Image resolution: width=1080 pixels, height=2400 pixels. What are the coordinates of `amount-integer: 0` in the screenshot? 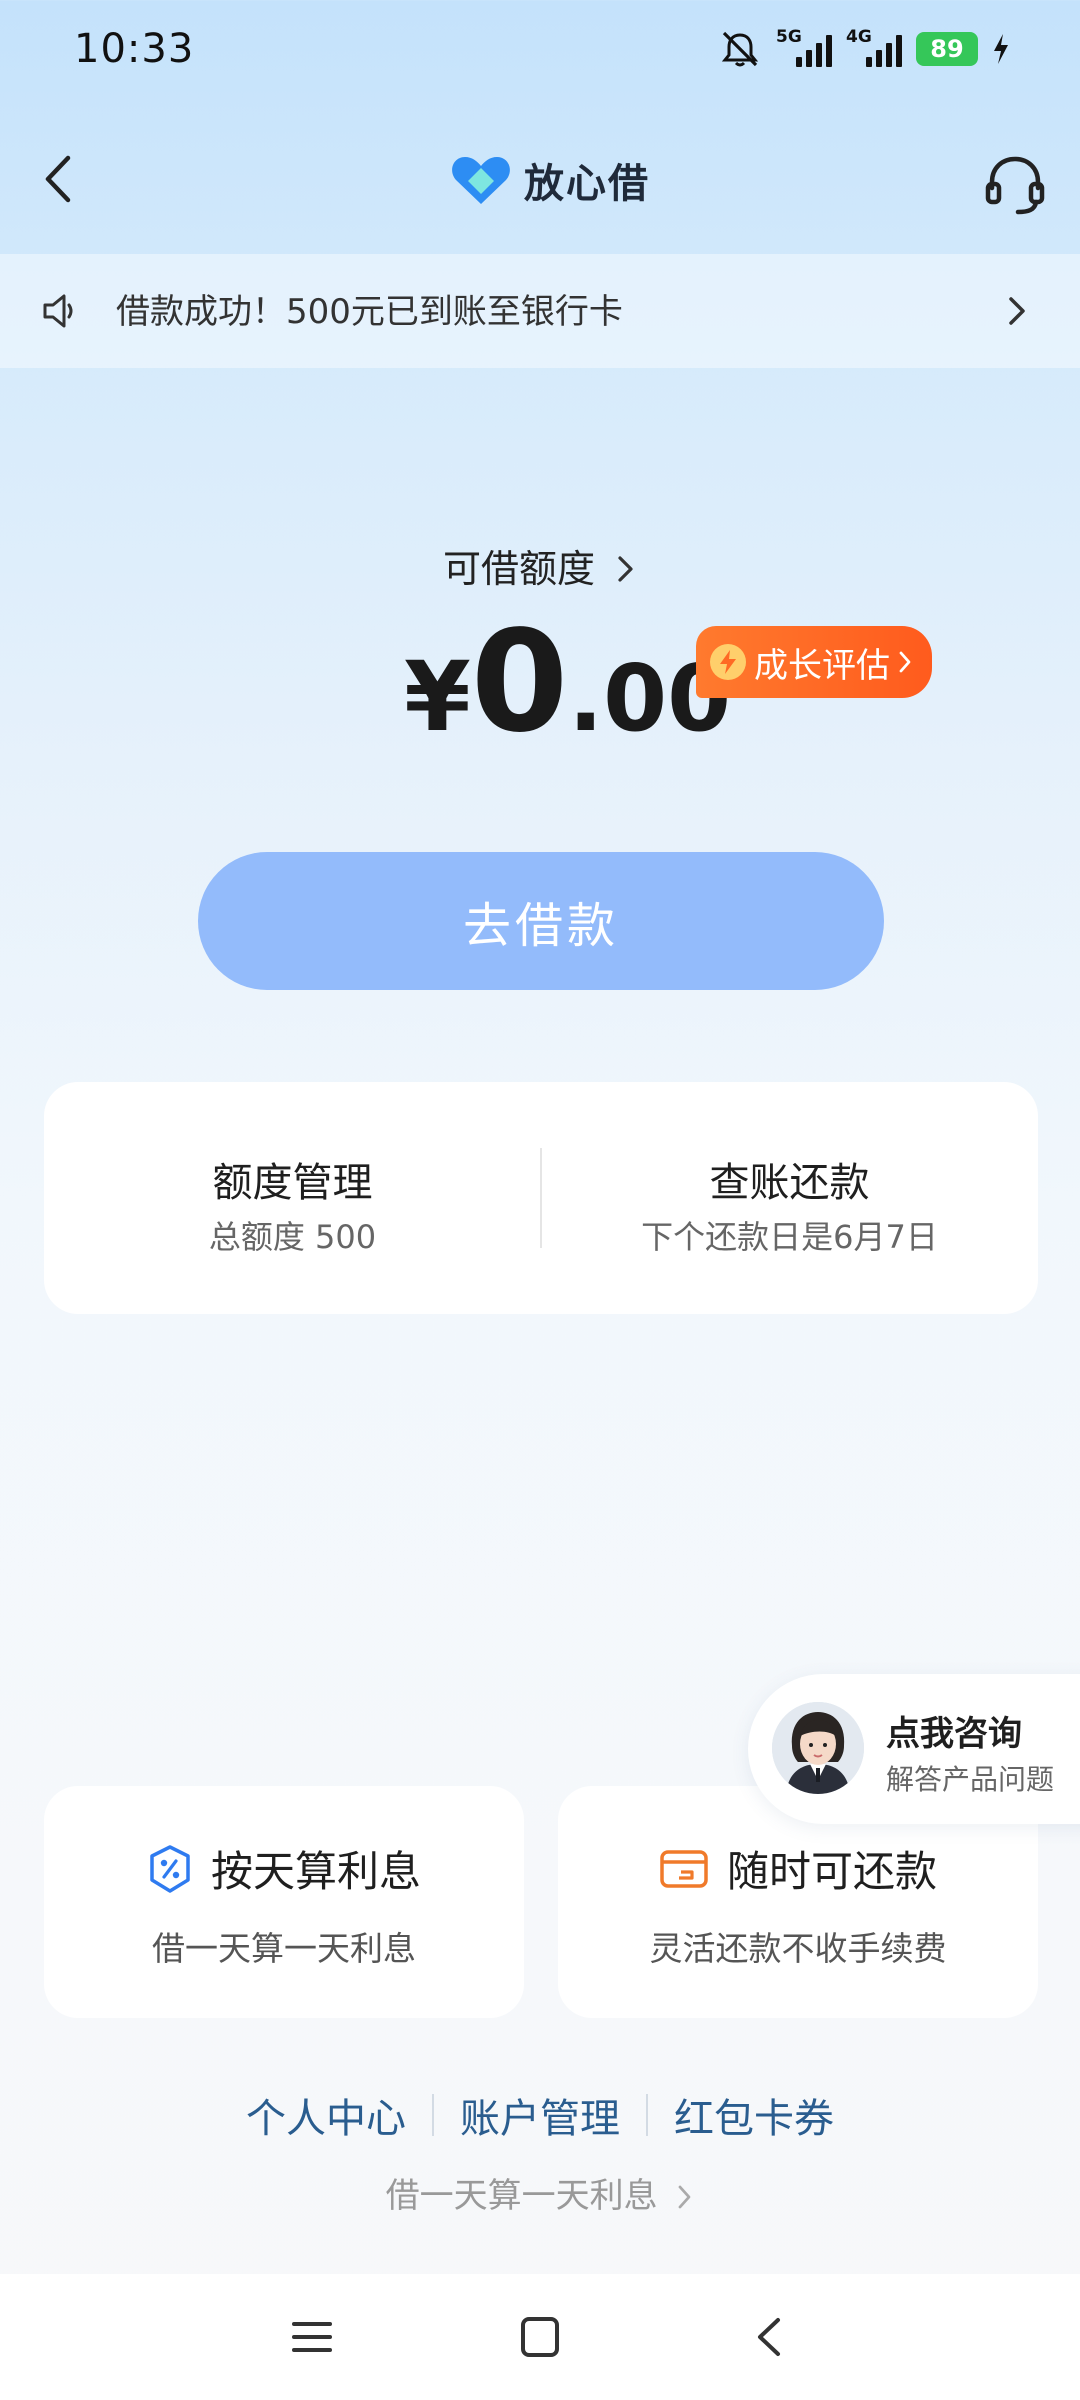 It's located at (519, 682).